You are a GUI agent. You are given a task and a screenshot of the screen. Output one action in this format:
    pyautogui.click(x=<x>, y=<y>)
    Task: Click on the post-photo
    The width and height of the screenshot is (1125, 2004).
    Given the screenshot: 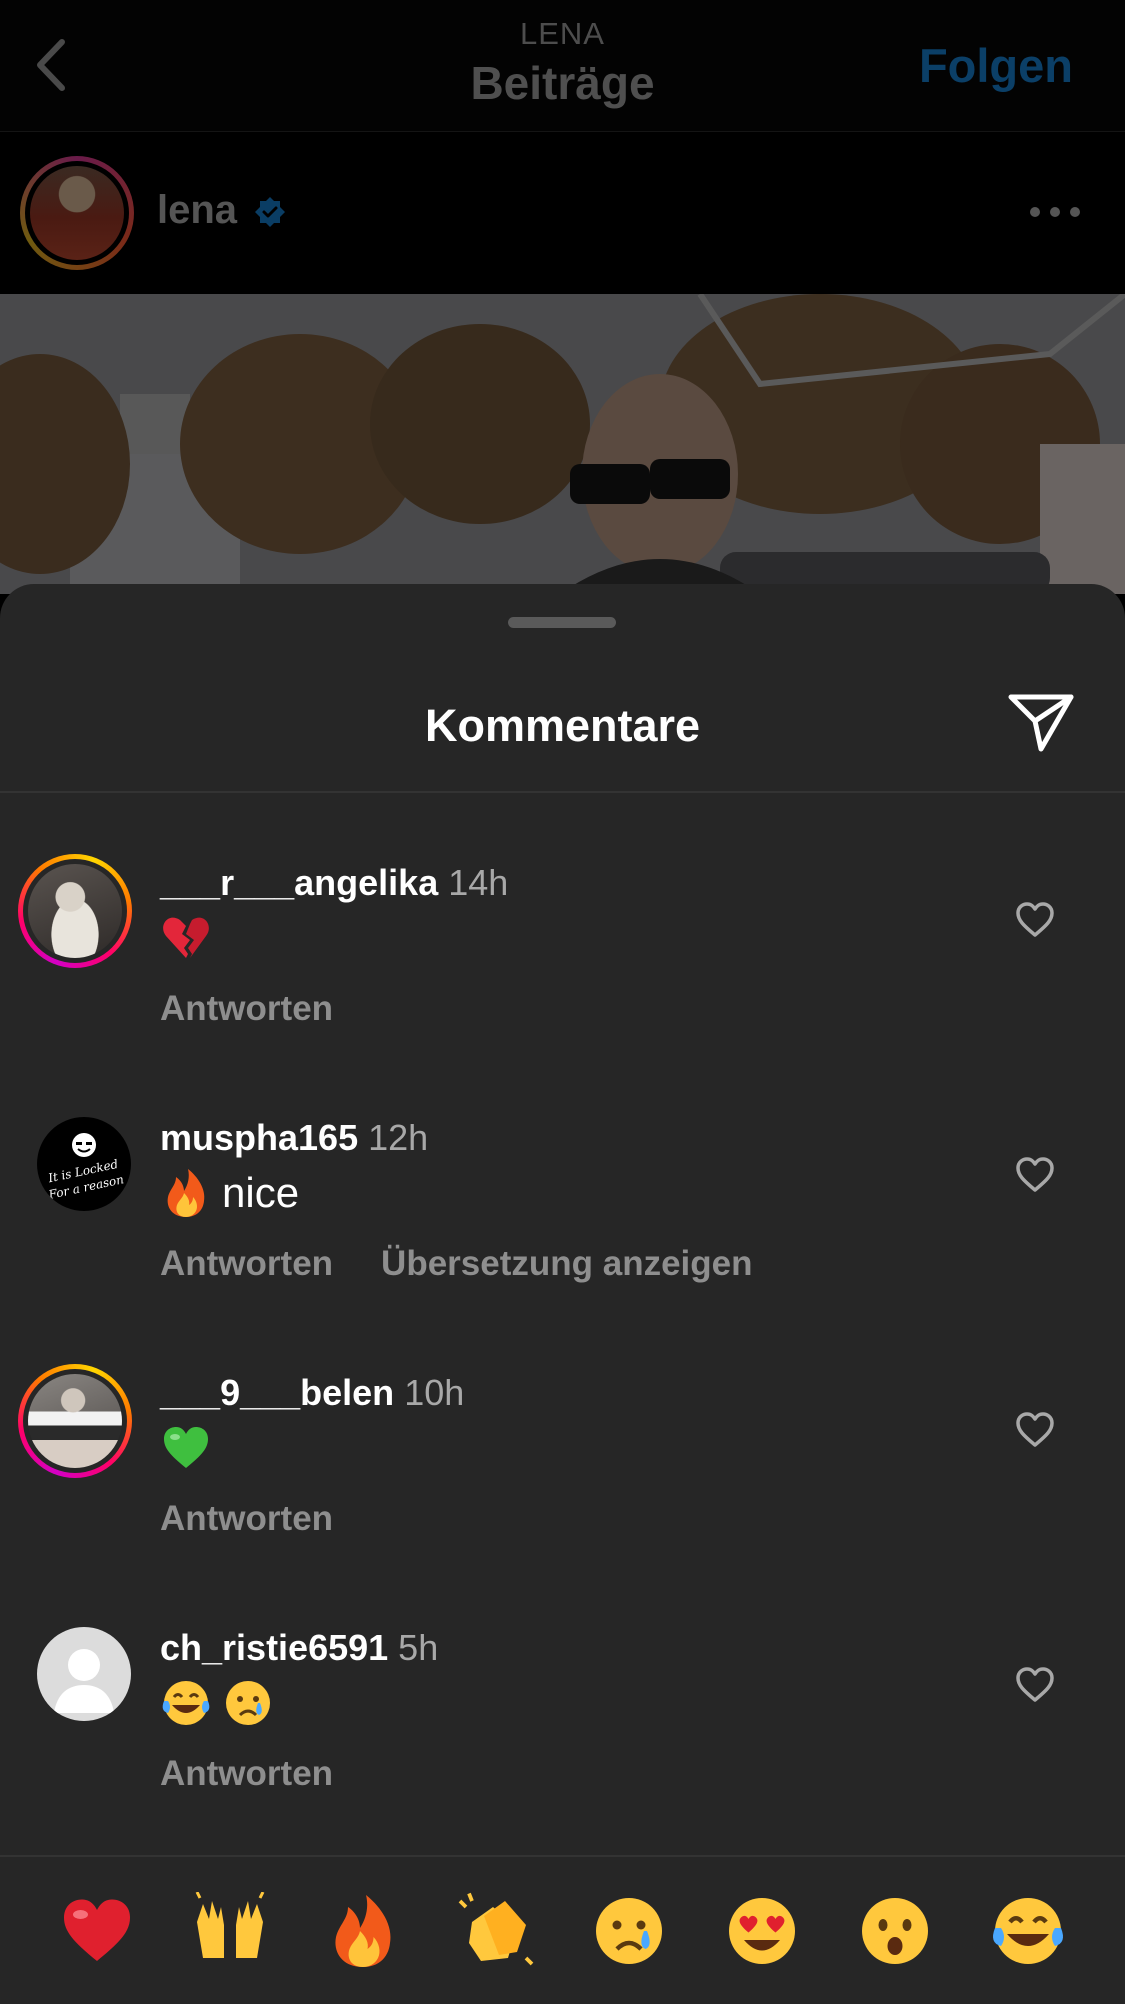 What is the action you would take?
    pyautogui.click(x=562, y=444)
    